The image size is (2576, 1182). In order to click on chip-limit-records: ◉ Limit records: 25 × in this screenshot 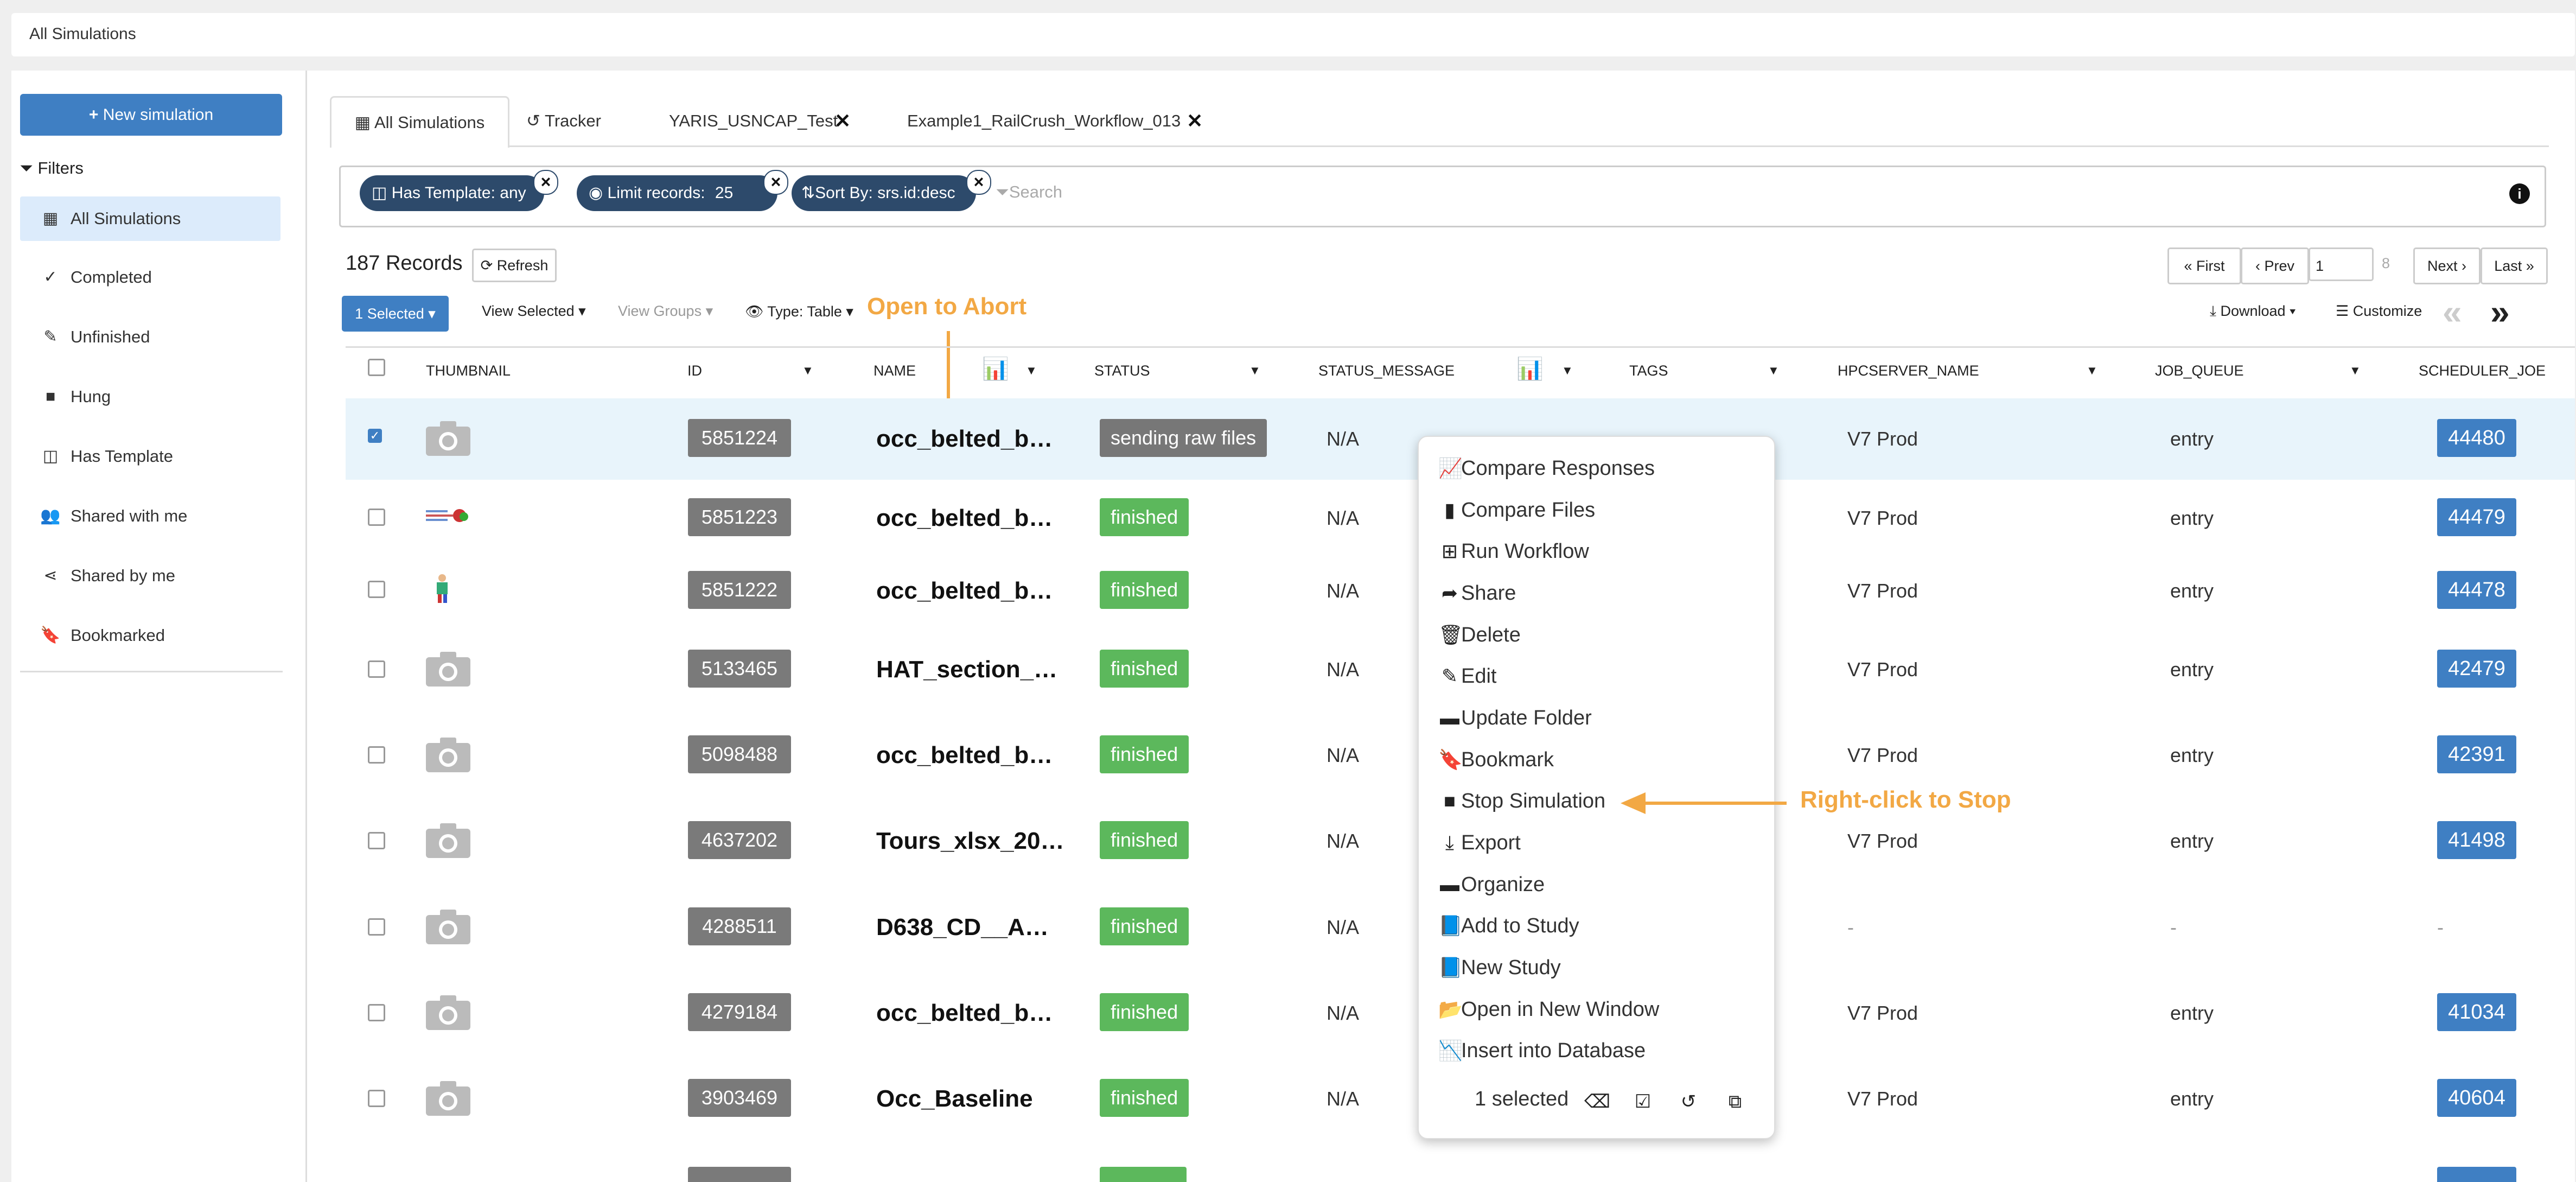, I will do `click(682, 191)`.